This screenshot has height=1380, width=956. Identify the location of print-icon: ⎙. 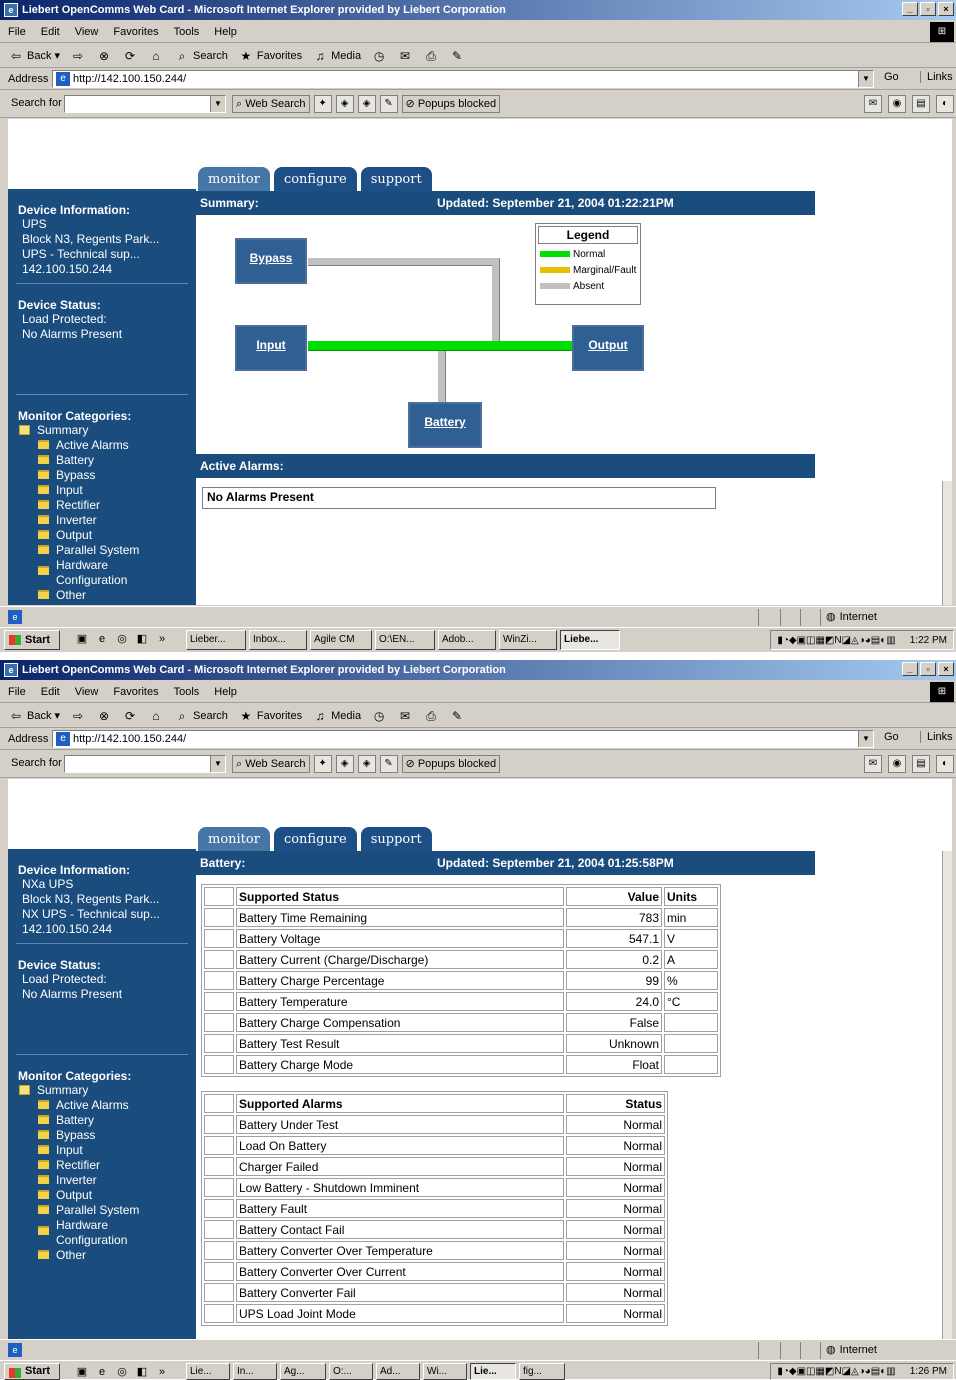
(431, 716).